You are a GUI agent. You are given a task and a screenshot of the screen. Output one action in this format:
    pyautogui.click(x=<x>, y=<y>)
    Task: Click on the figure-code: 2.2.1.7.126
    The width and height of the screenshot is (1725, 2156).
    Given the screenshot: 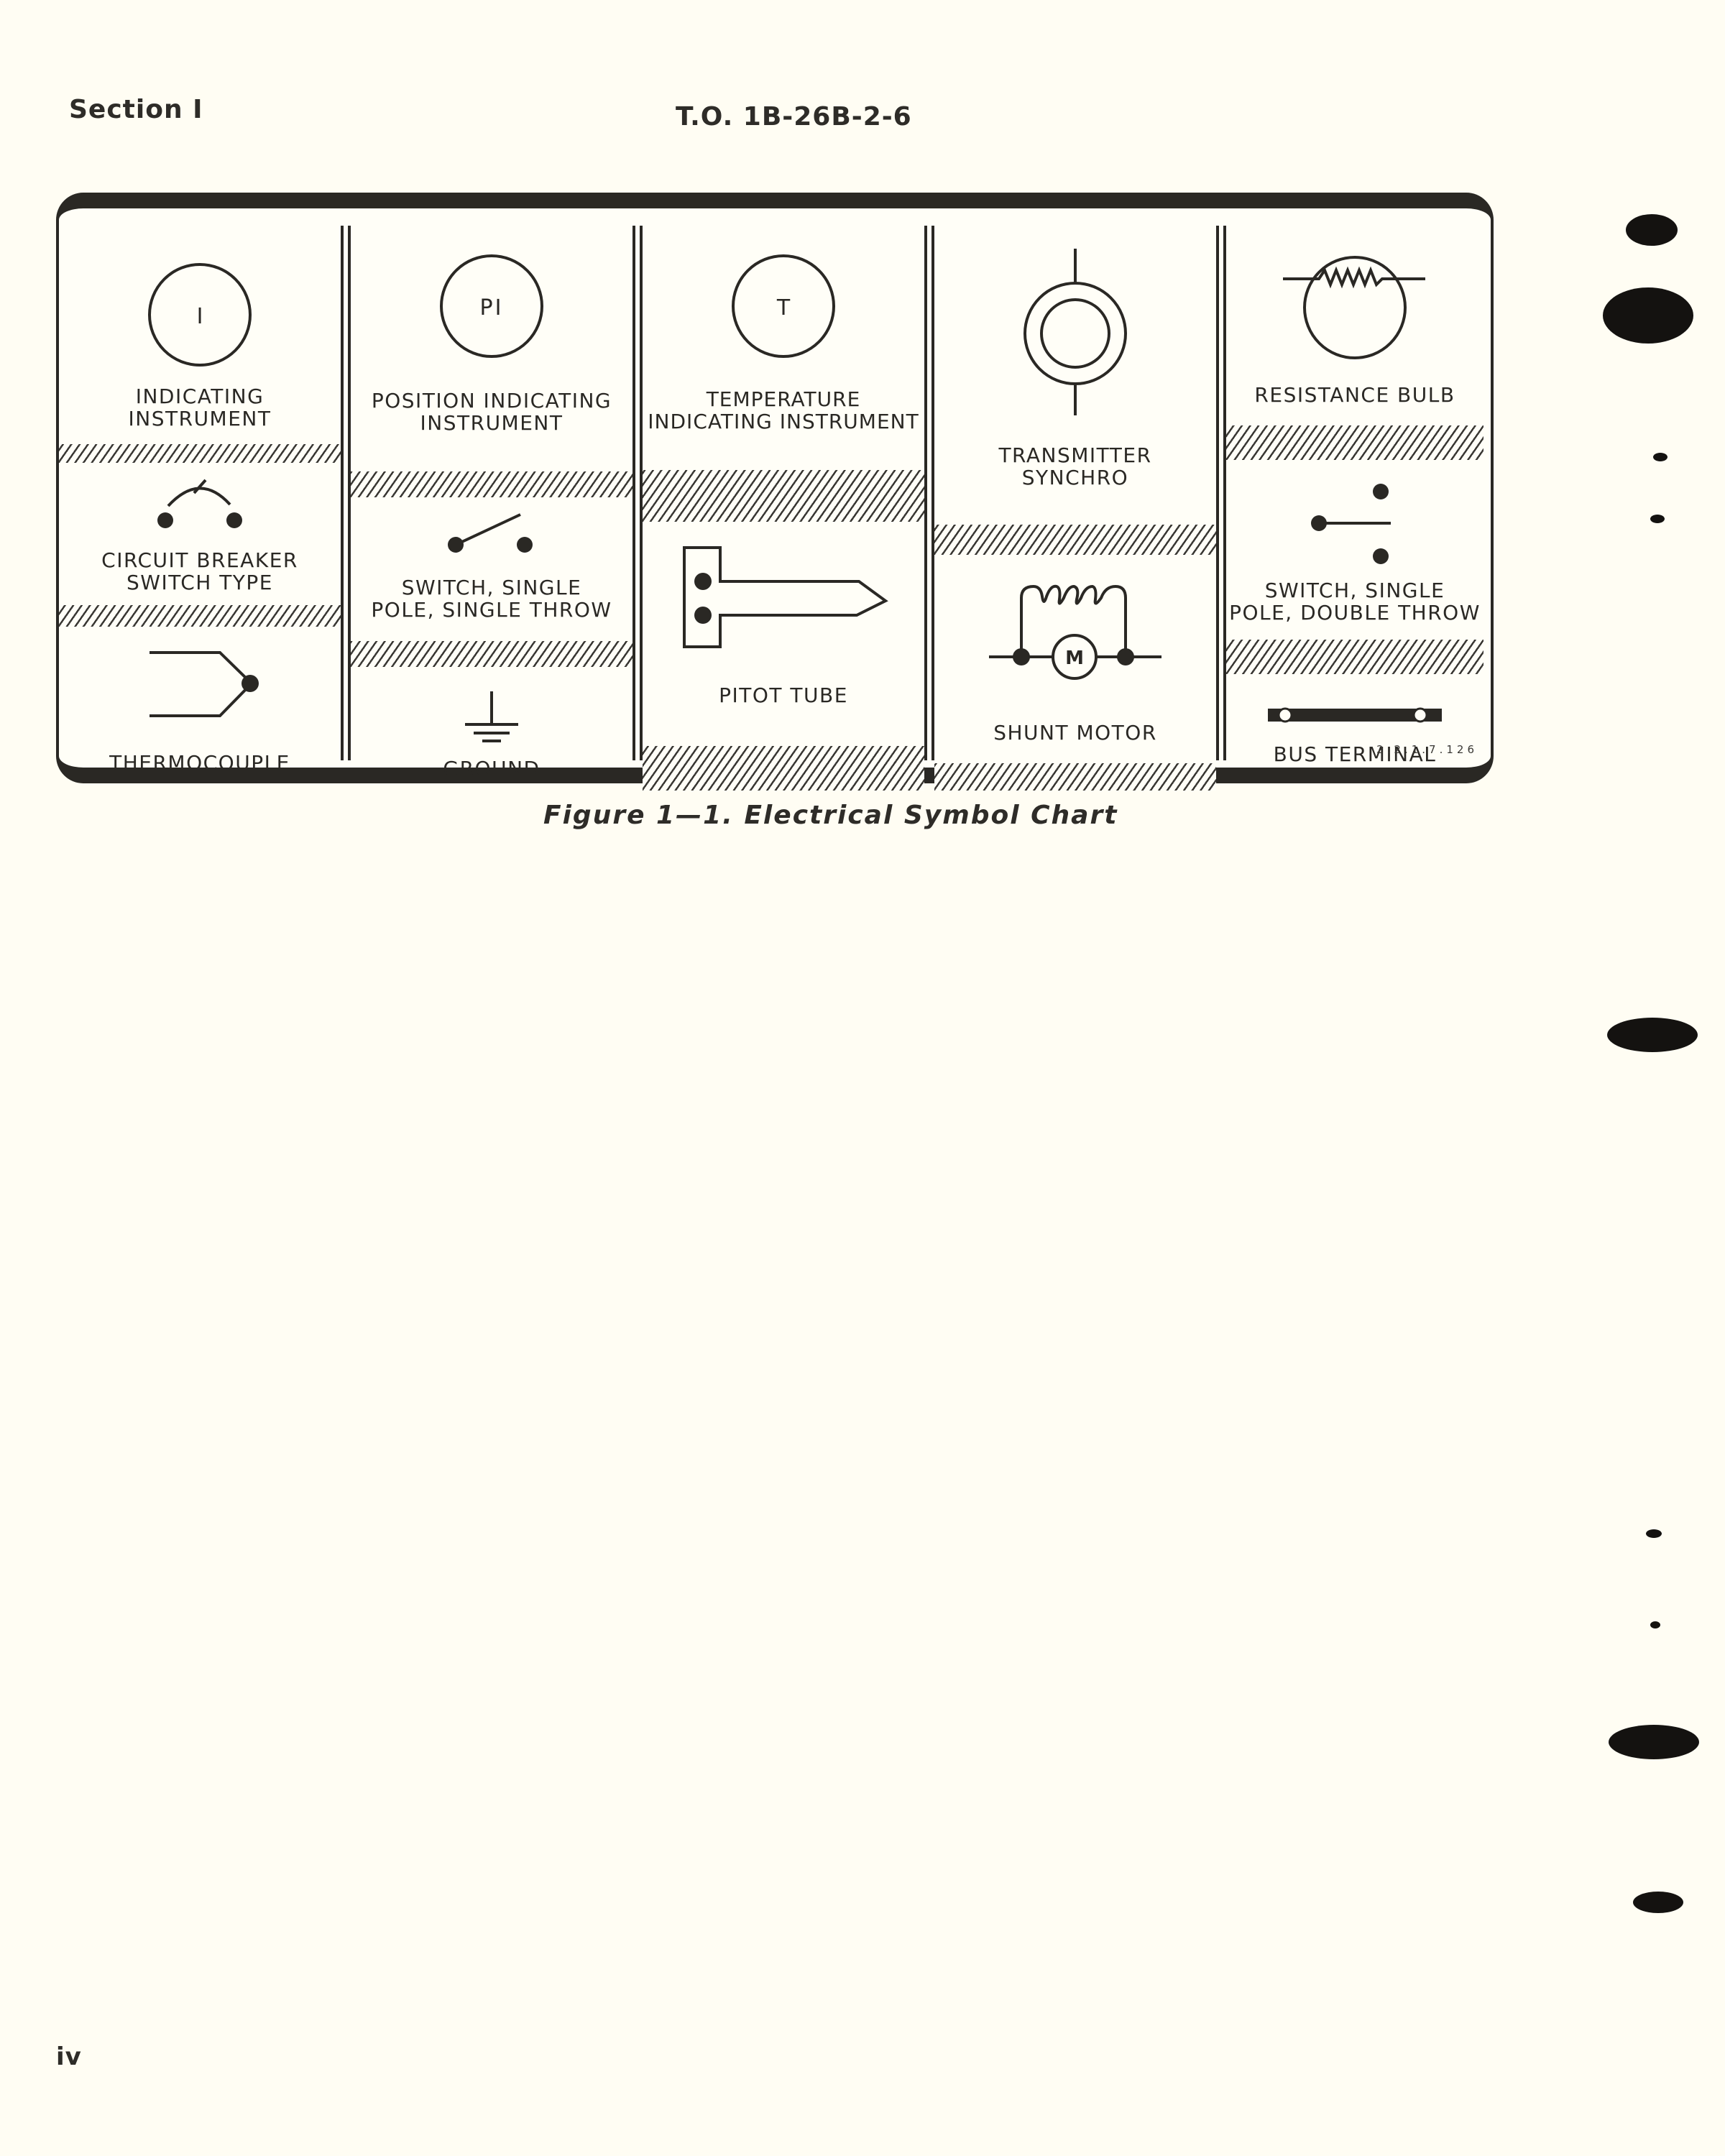 What is the action you would take?
    pyautogui.click(x=1427, y=749)
    